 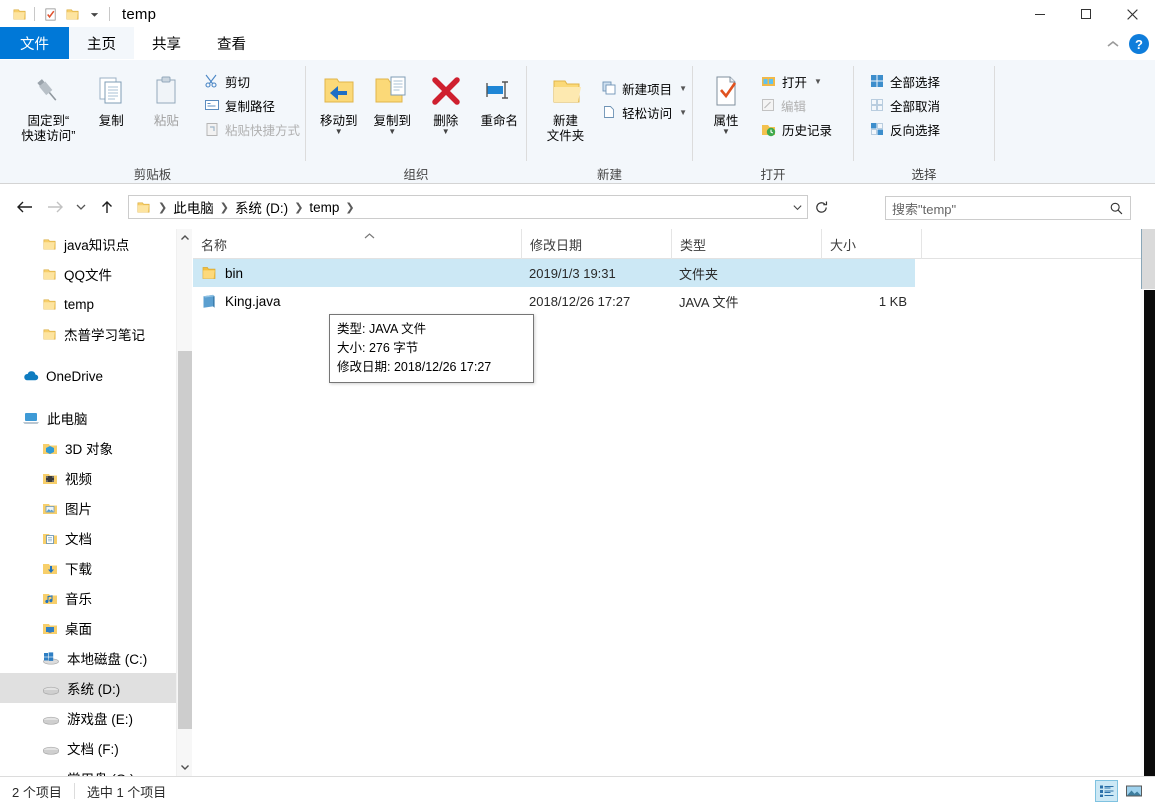 I want to click on right-scroll-top, so click(x=1148, y=259).